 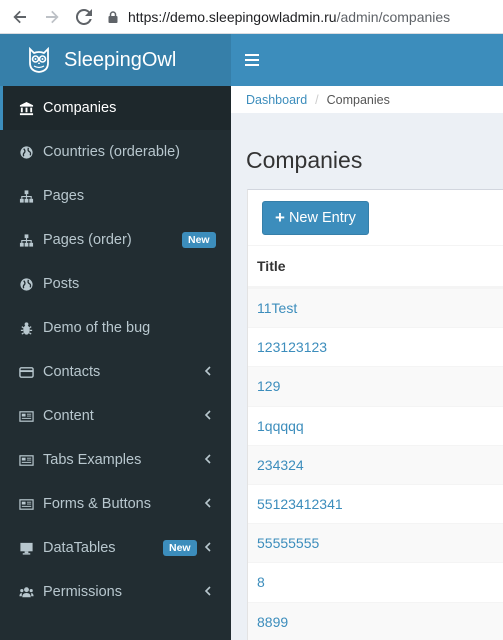 What do you see at coordinates (80, 108) in the screenshot?
I see `sidebar-item-label: Companies` at bounding box center [80, 108].